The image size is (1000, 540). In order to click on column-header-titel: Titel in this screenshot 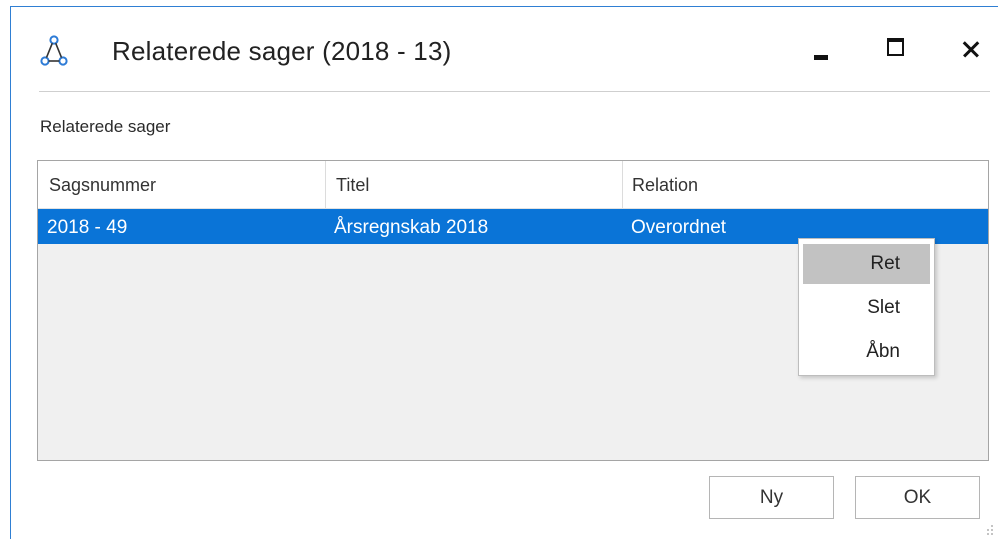, I will do `click(352, 185)`.